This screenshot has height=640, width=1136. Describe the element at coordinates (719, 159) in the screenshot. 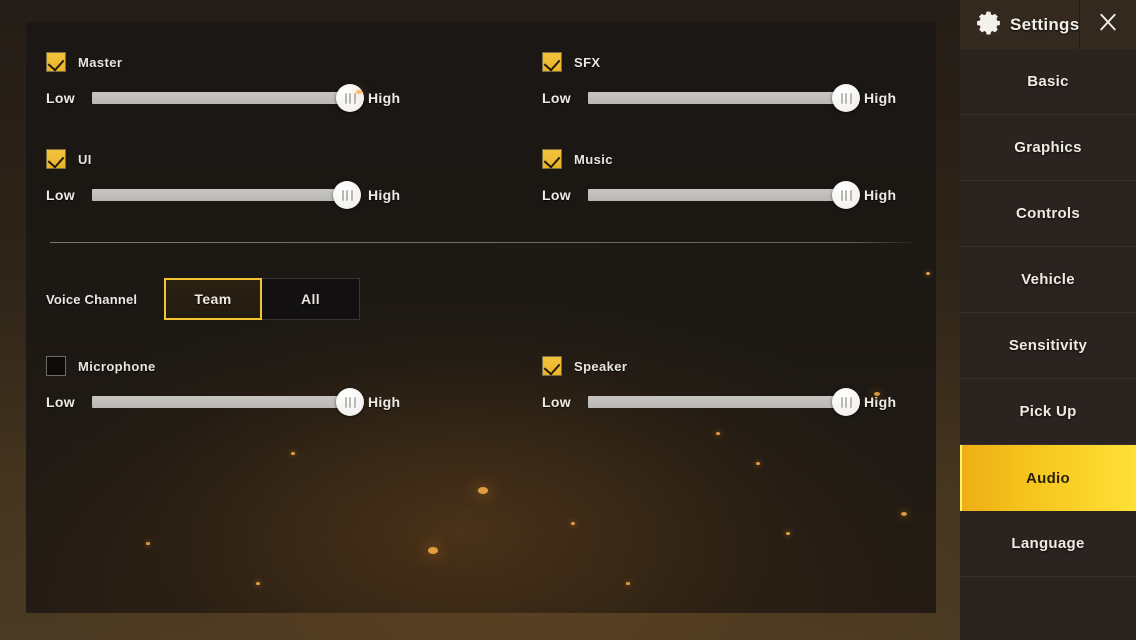

I see `audio-toggle-group: Music` at that location.